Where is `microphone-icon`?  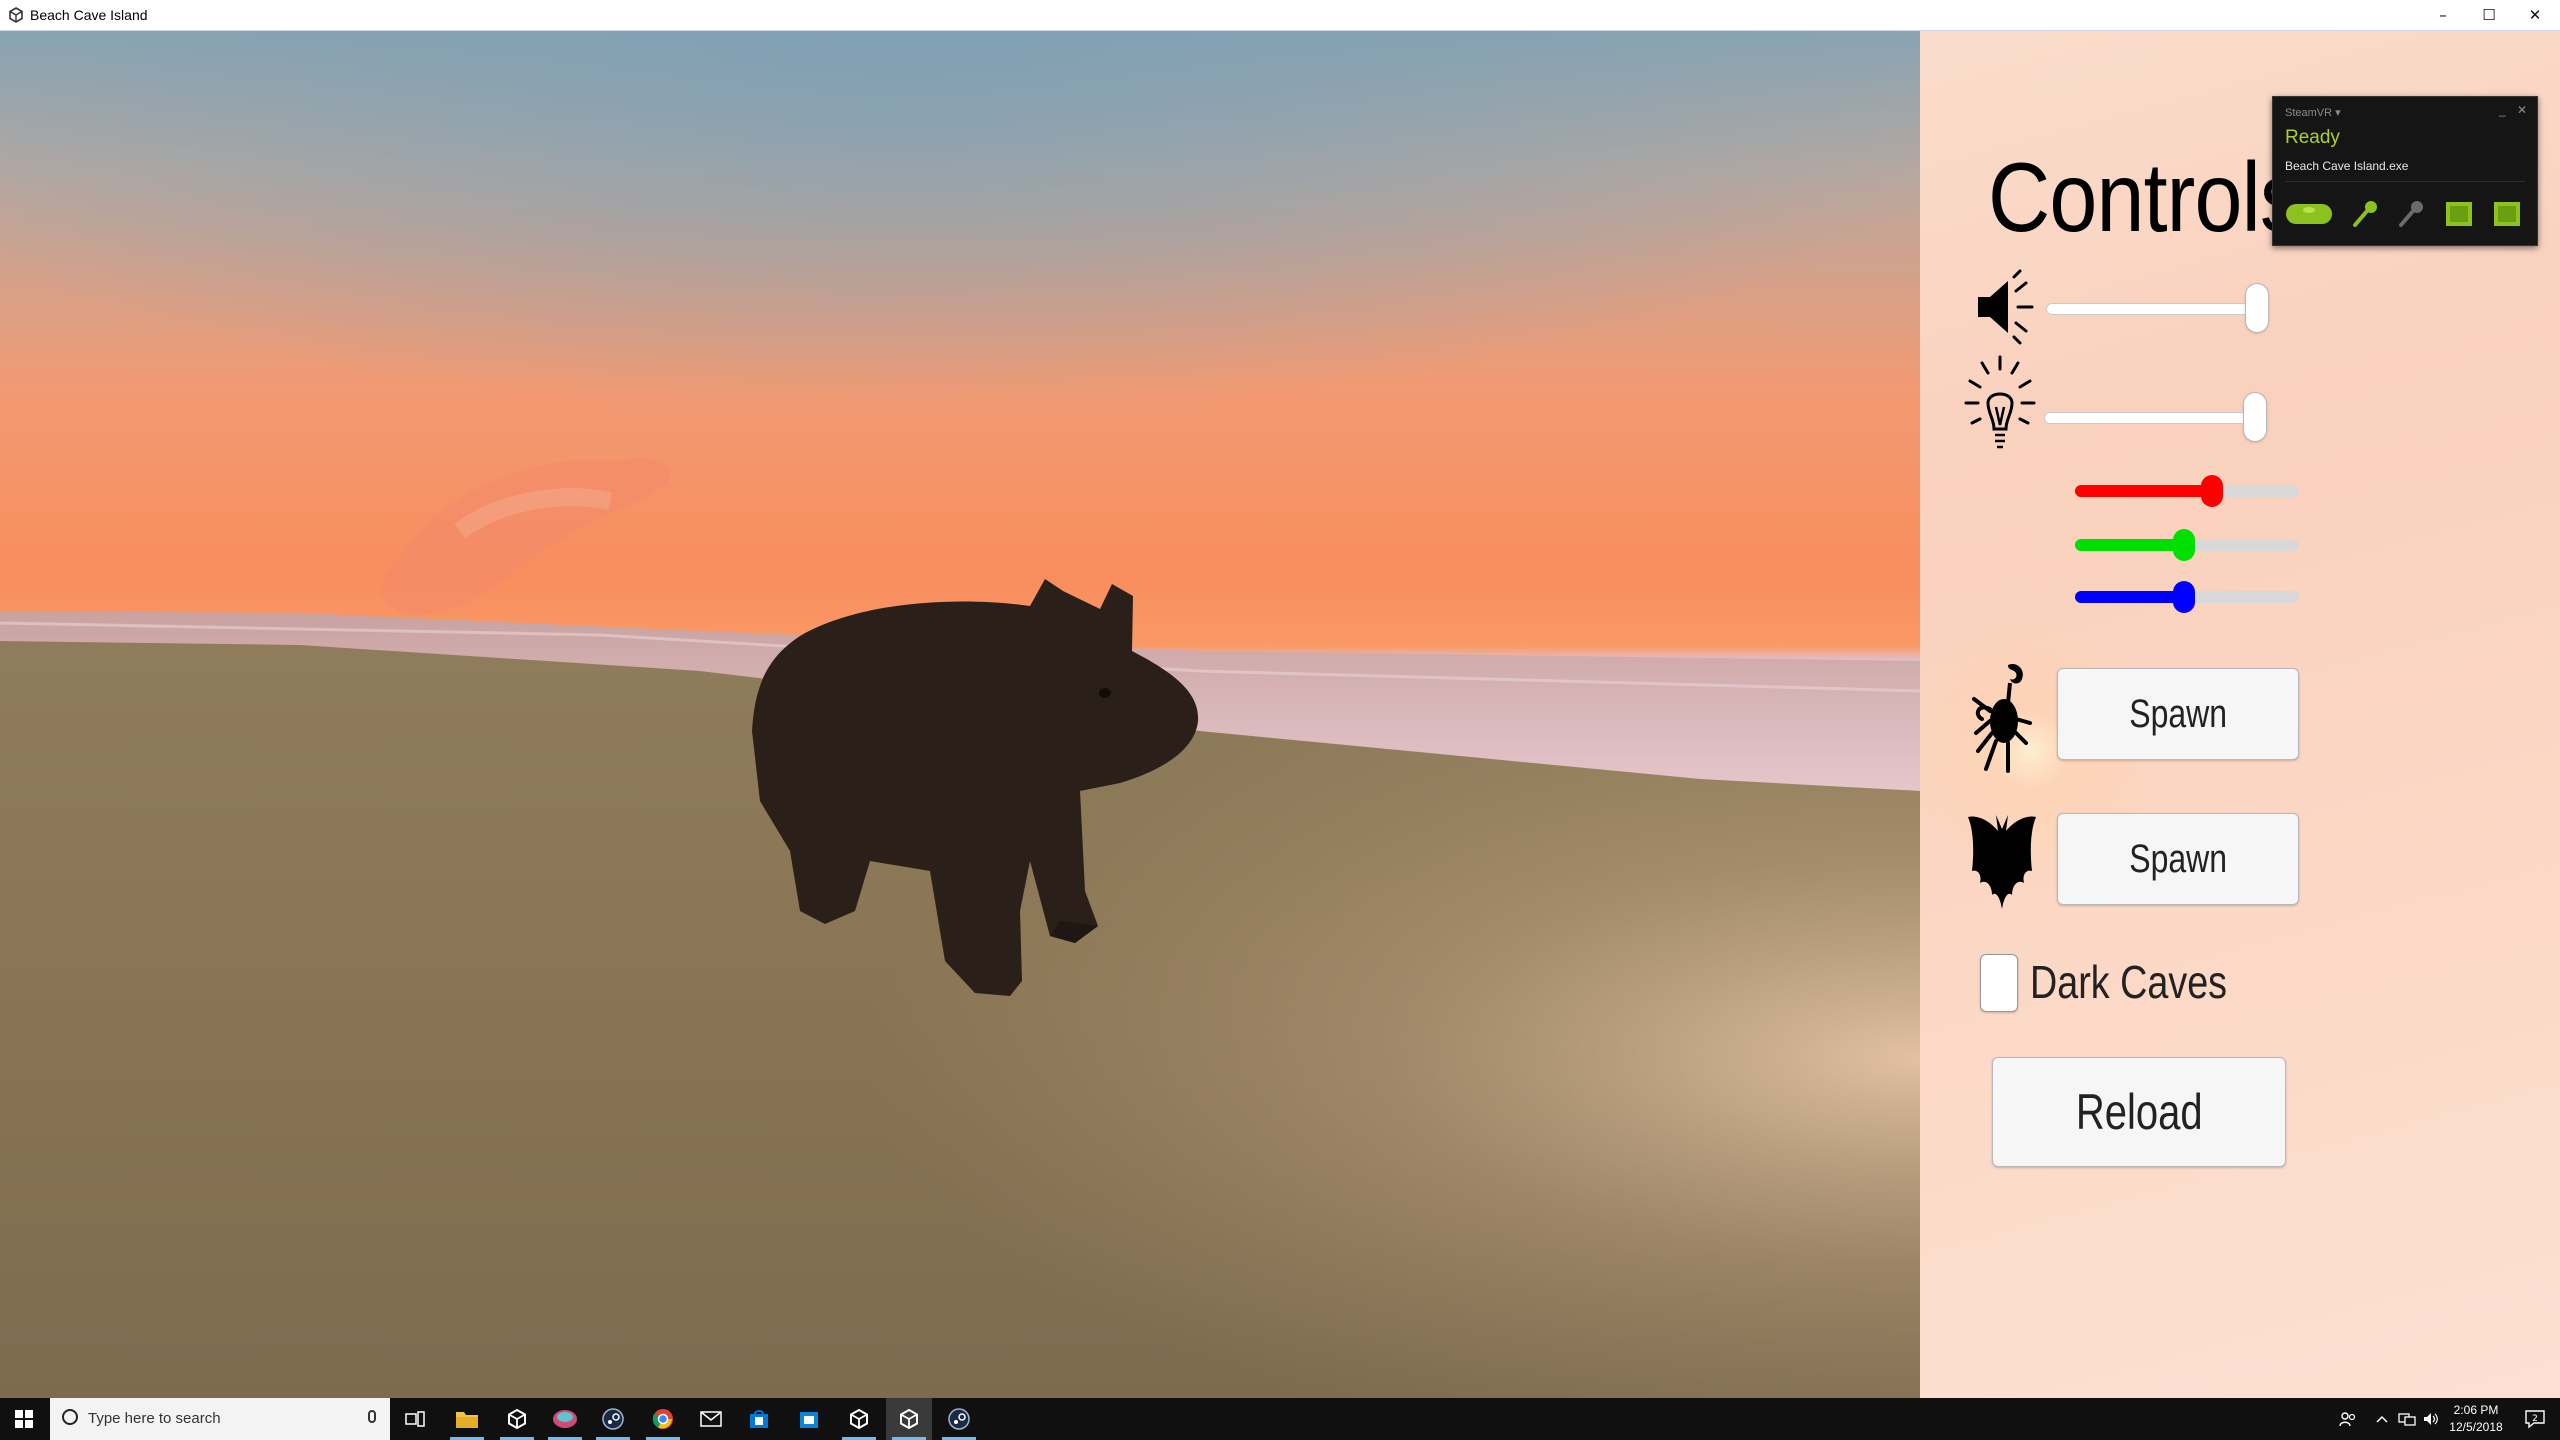 microphone-icon is located at coordinates (372, 1416).